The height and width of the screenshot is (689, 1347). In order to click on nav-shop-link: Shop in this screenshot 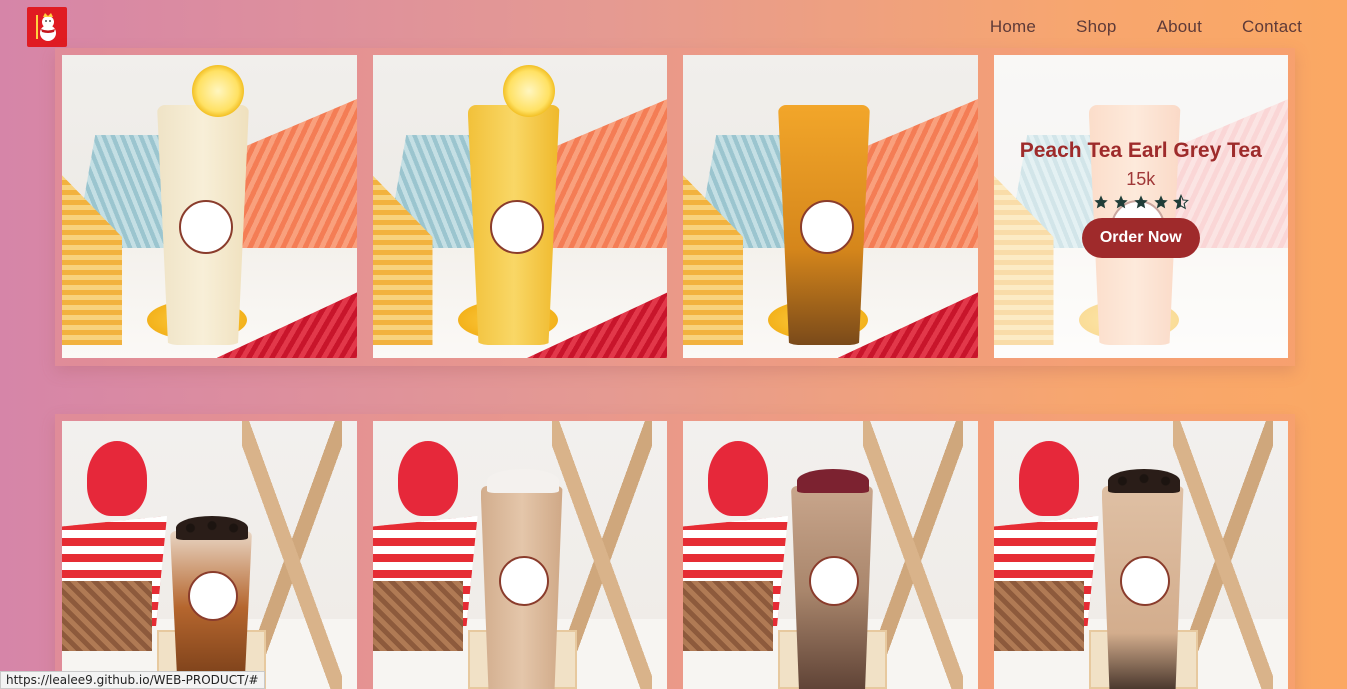, I will do `click(1096, 27)`.